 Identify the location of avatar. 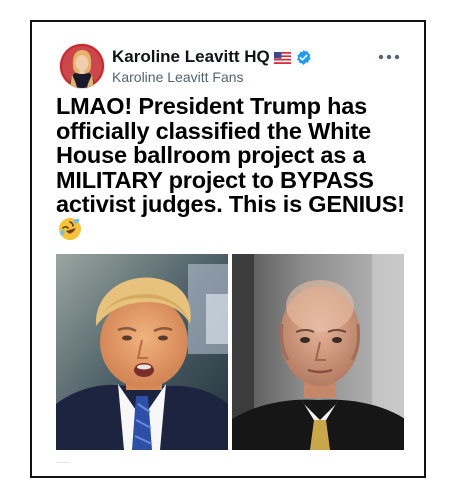
(82, 66).